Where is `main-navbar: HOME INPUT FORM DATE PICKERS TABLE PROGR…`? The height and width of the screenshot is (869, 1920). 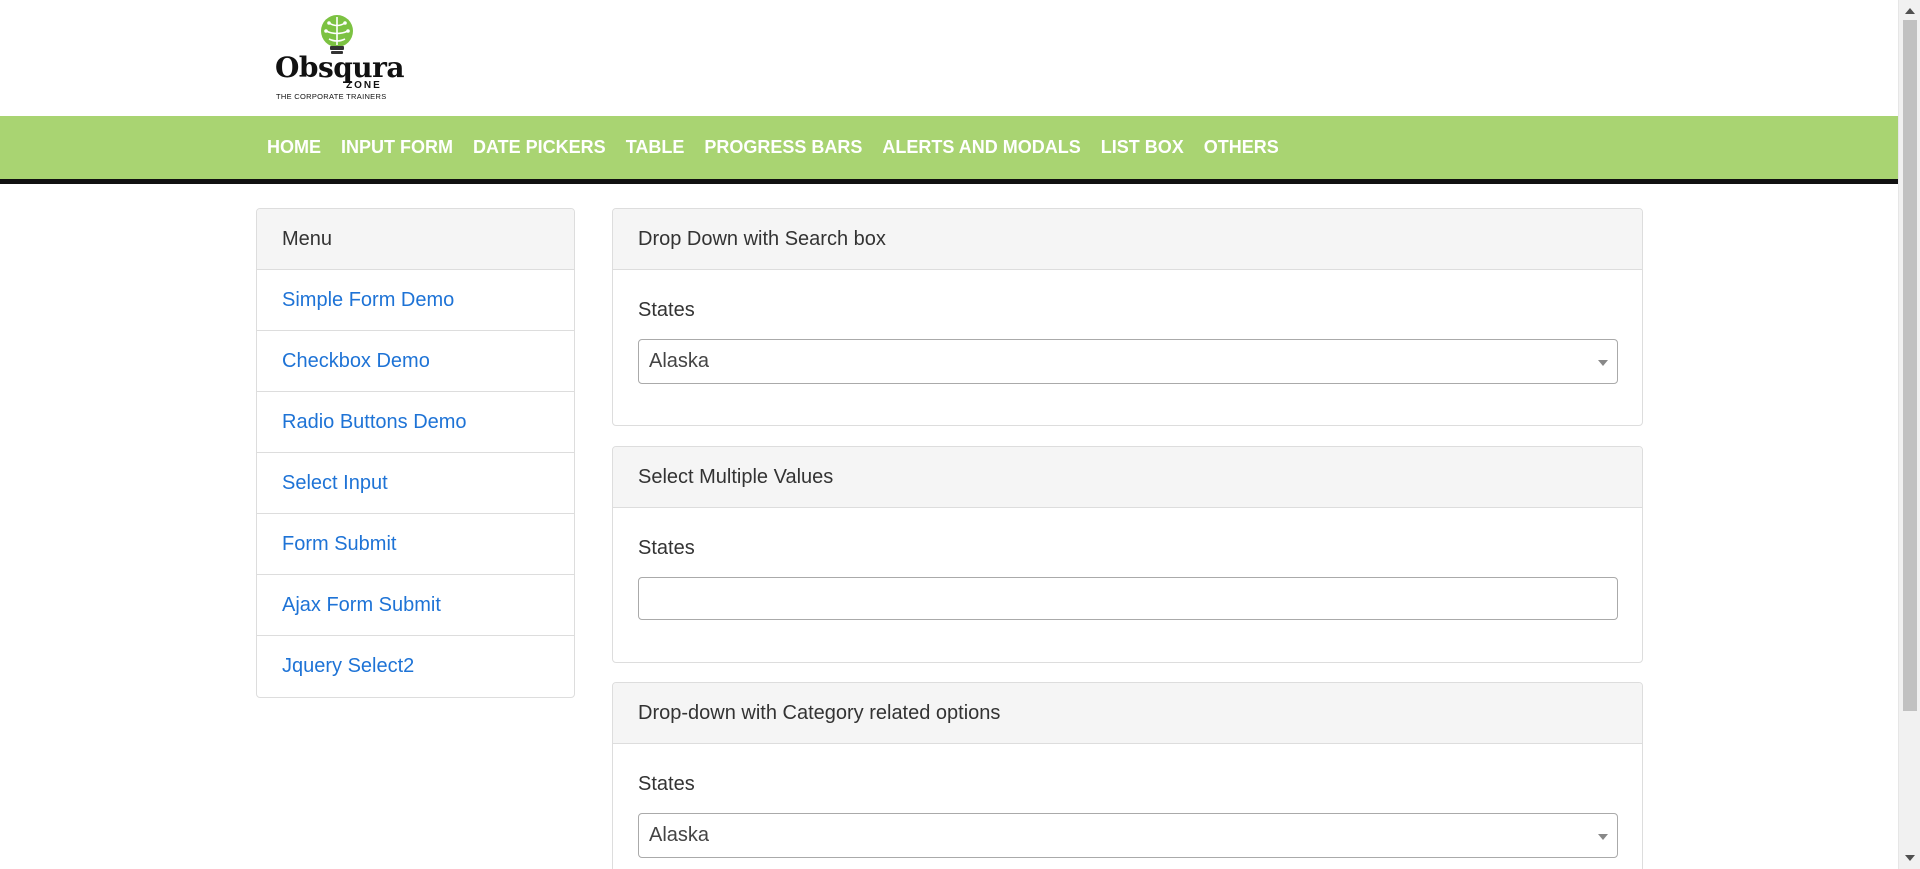
main-navbar: HOME INPUT FORM DATE PICKERS TABLE PROGR… is located at coordinates (949, 150).